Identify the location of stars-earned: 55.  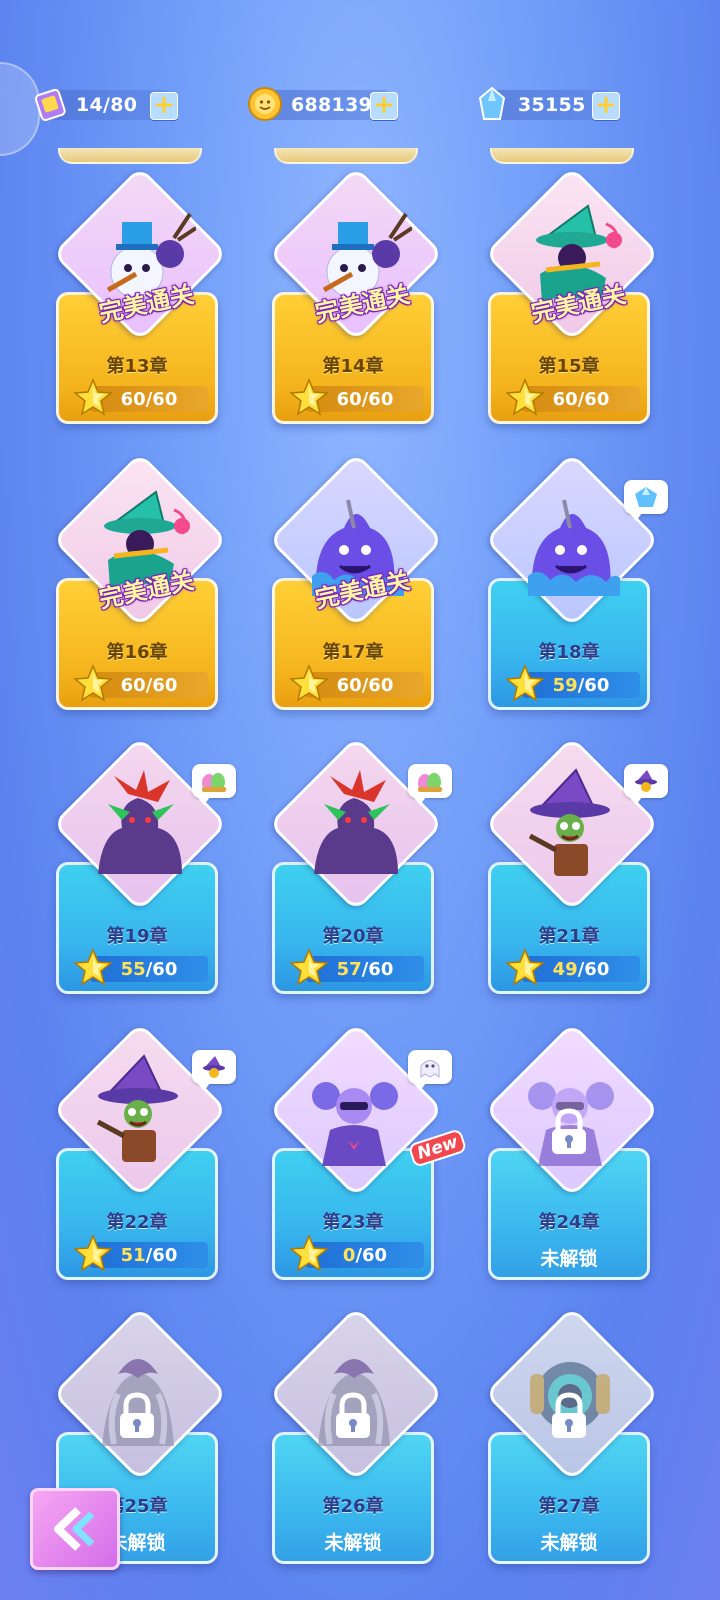
(133, 969).